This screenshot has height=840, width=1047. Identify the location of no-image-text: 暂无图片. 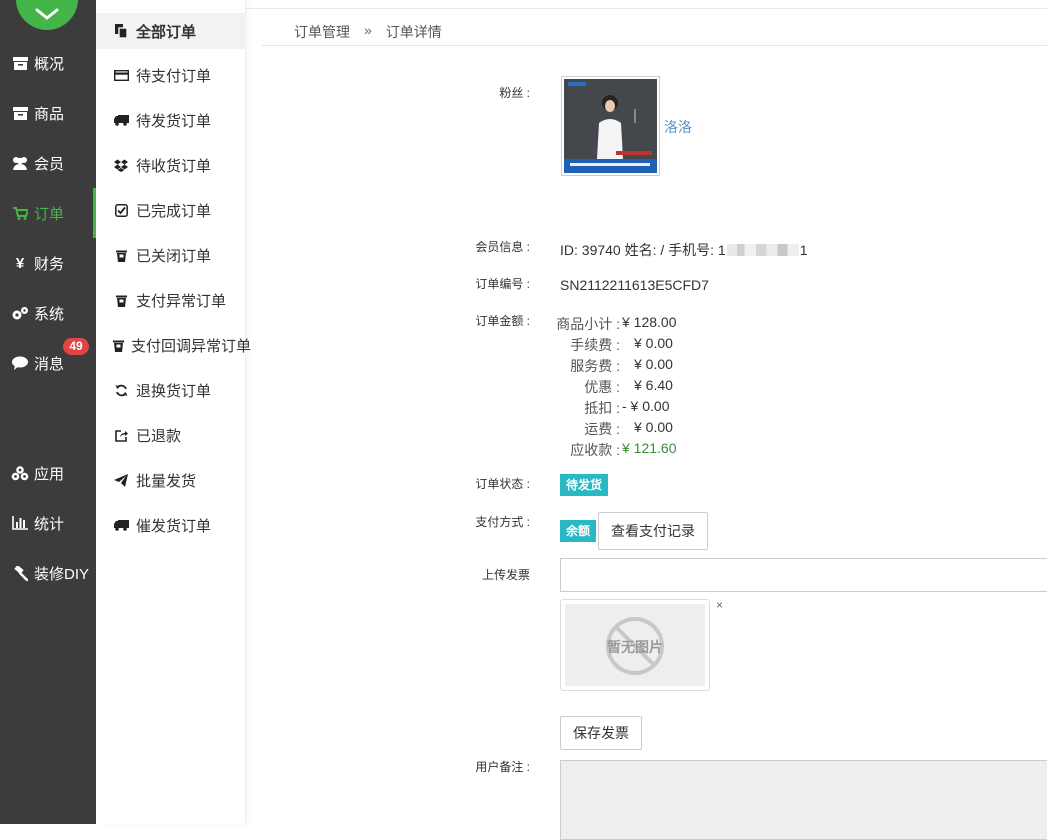
(635, 647).